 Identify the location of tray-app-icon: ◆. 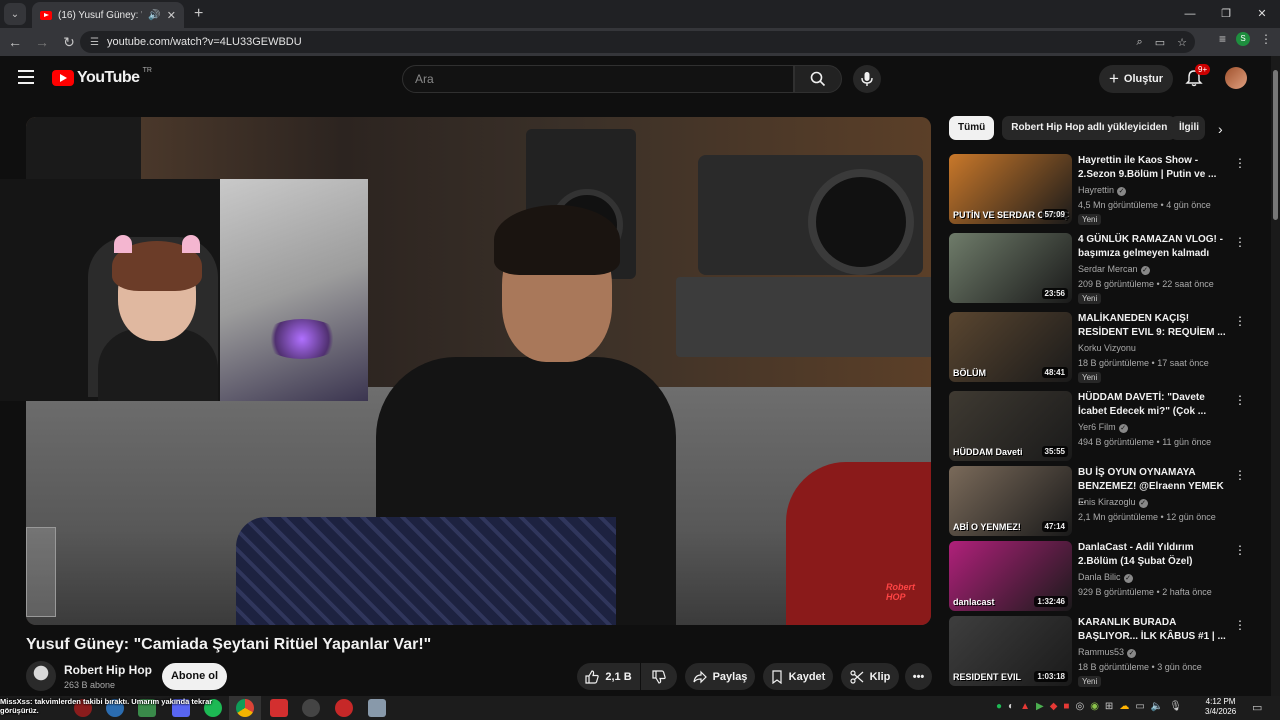
(1054, 706).